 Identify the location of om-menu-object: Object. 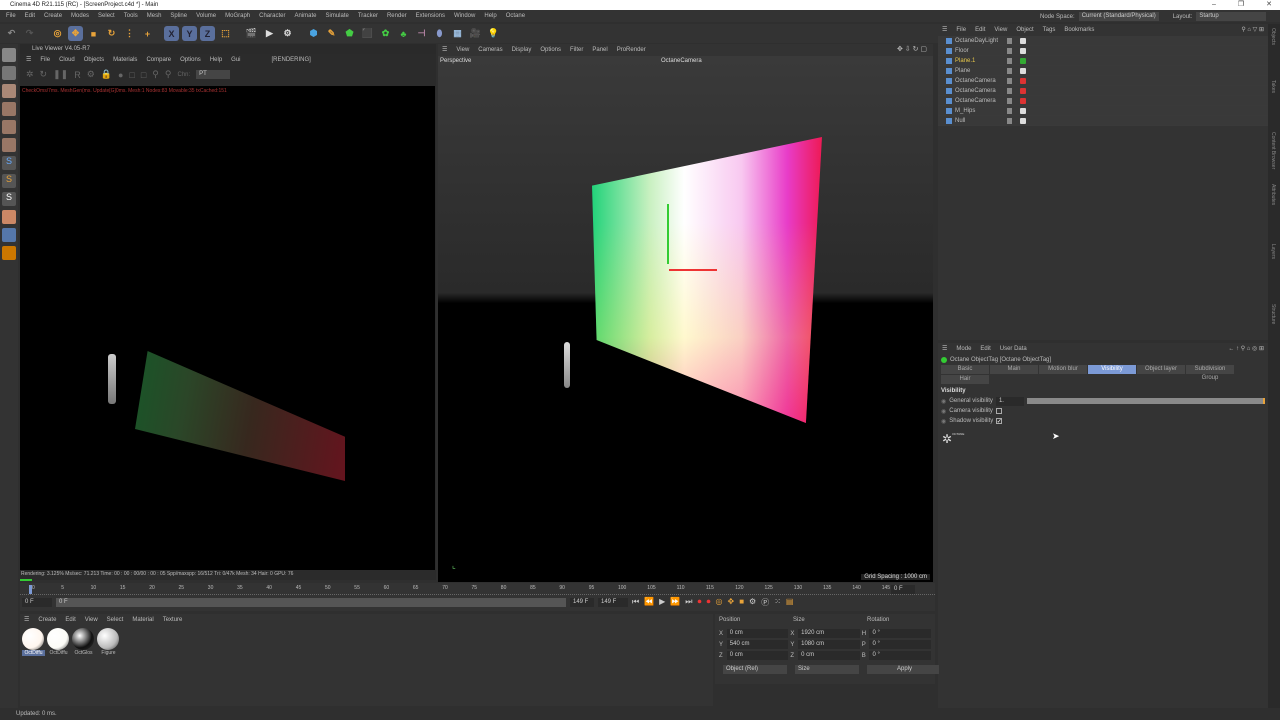
(1024, 30).